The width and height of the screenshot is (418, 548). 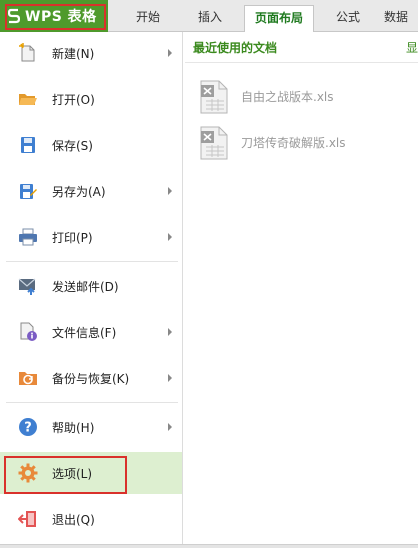 I want to click on menu-item-print: 打印(P), so click(x=91, y=237).